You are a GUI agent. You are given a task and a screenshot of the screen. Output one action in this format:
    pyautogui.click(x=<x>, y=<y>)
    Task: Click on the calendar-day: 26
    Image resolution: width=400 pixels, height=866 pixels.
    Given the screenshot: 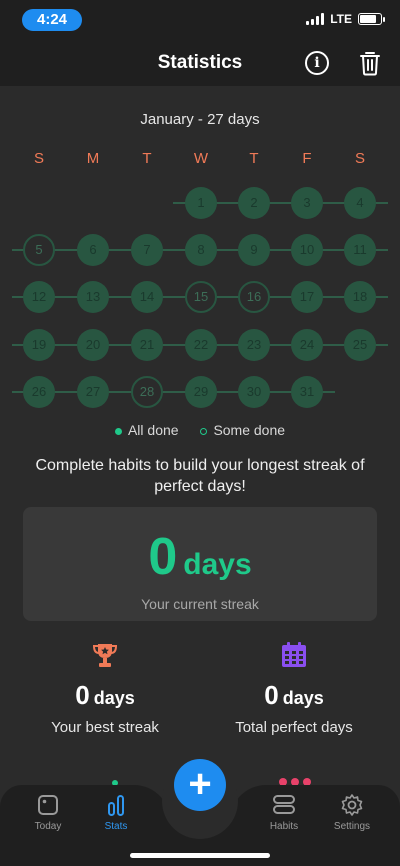 What is the action you would take?
    pyautogui.click(x=39, y=392)
    